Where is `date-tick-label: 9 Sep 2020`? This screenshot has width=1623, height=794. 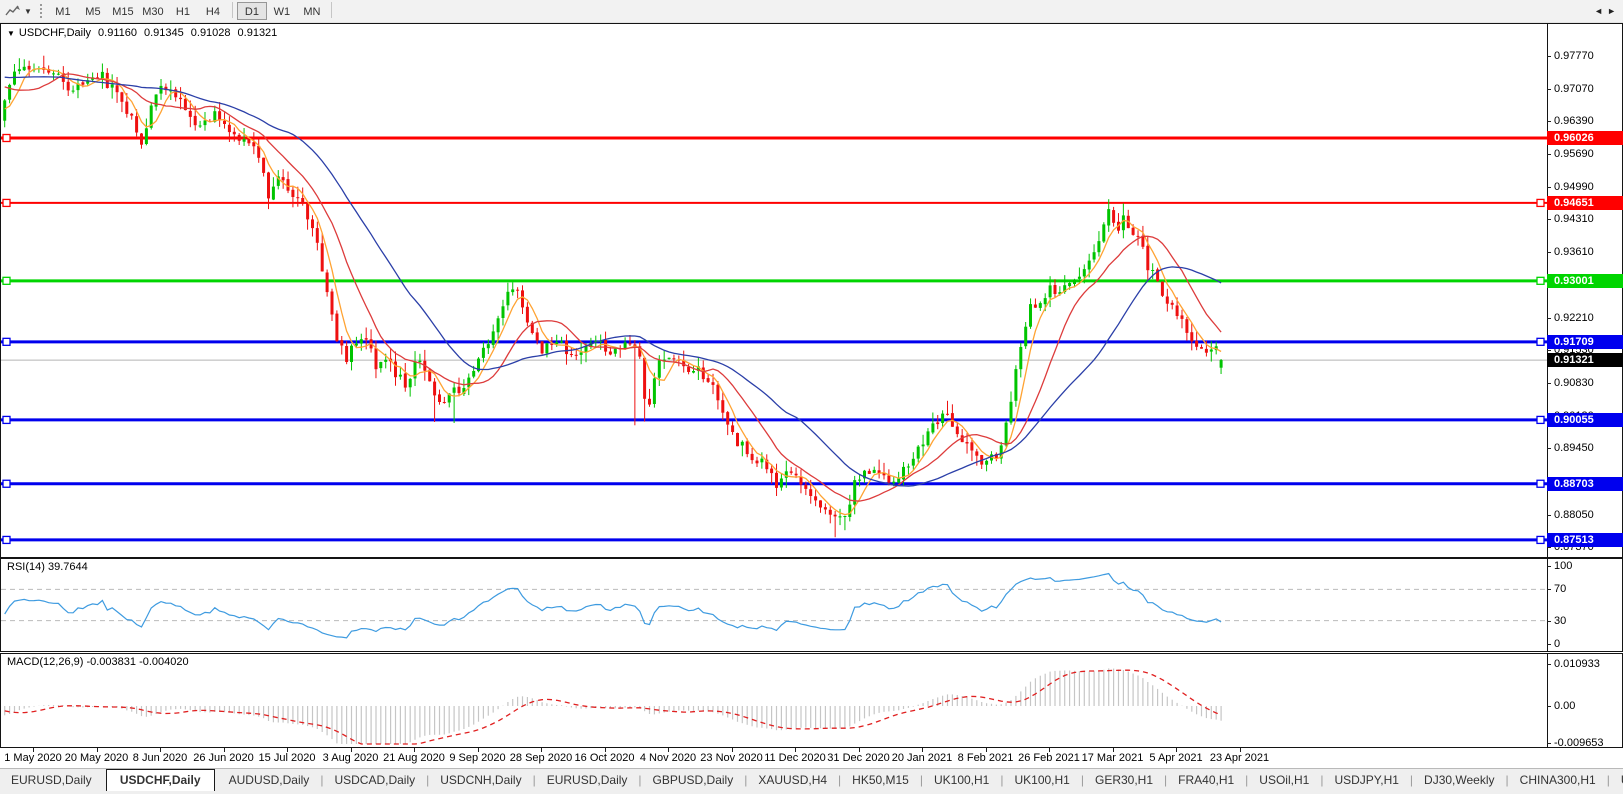
date-tick-label: 9 Sep 2020 is located at coordinates (477, 758).